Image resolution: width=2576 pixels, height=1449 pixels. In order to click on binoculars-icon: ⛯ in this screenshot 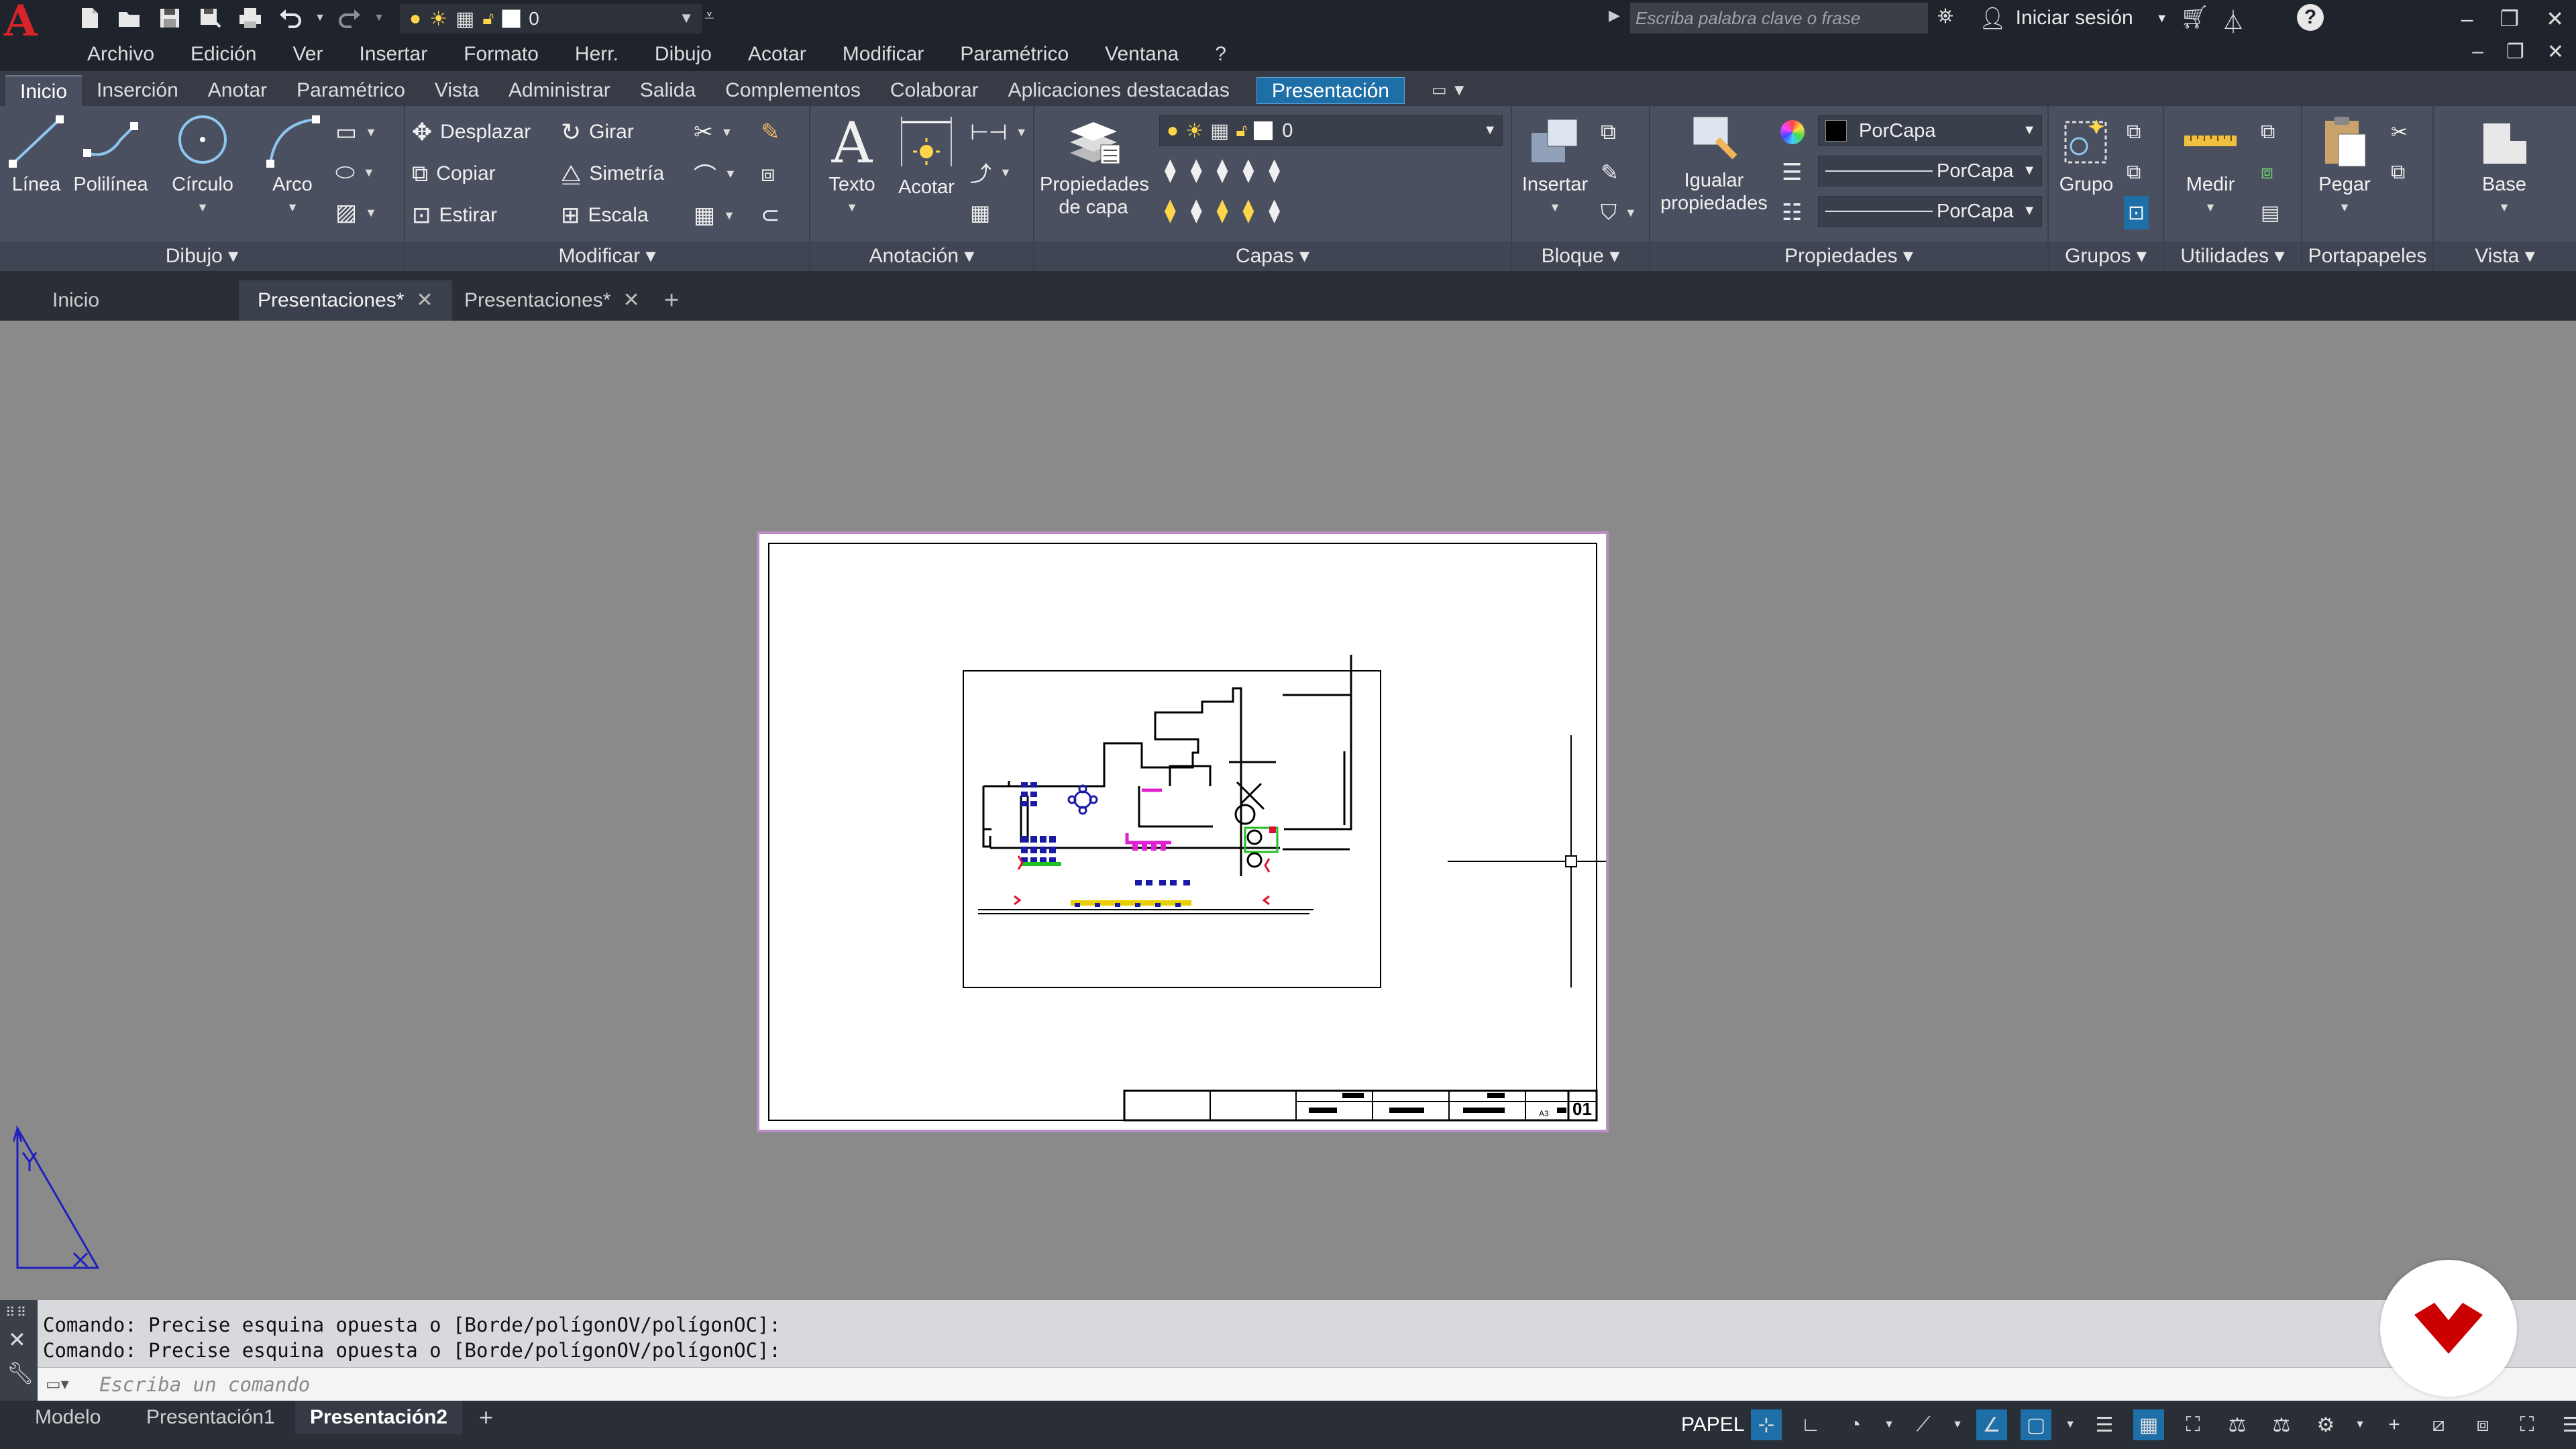, I will do `click(1945, 16)`.